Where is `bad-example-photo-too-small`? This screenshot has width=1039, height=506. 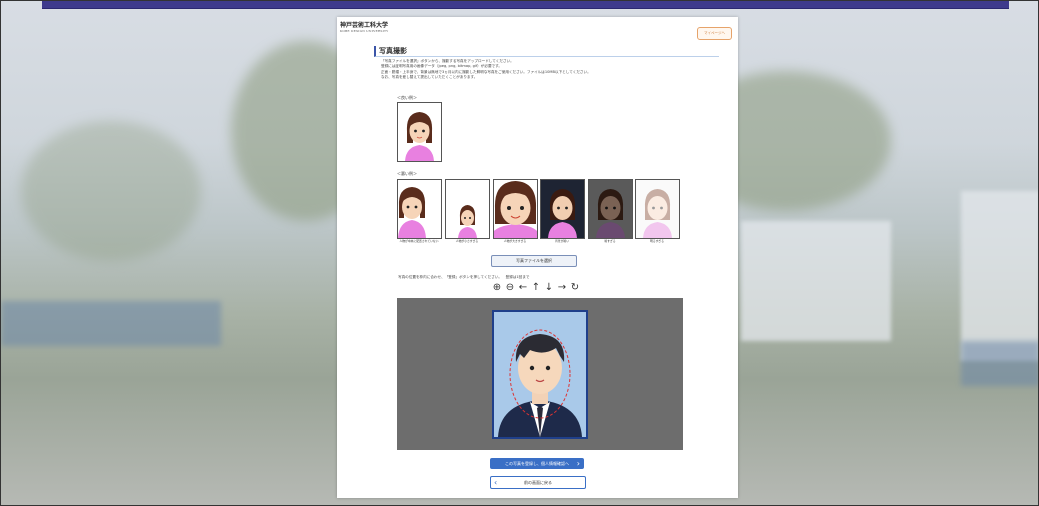
bad-example-photo-too-small is located at coordinates (467, 209).